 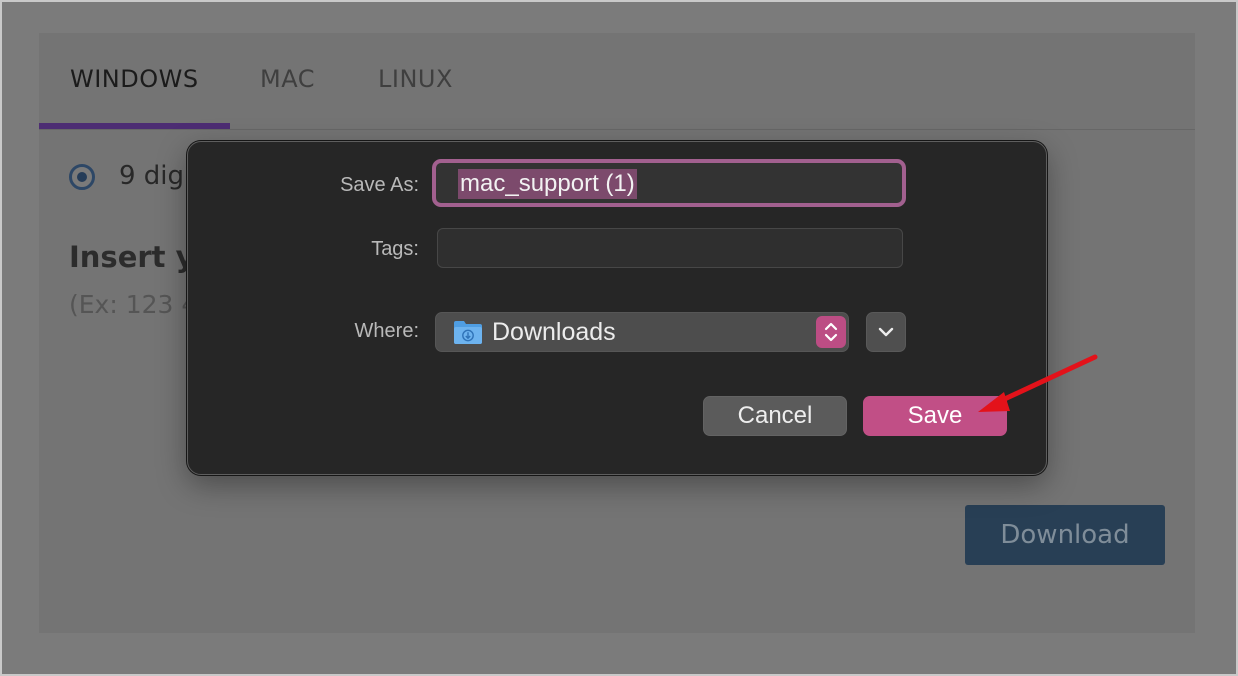 I want to click on save-button: Save, so click(x=935, y=416).